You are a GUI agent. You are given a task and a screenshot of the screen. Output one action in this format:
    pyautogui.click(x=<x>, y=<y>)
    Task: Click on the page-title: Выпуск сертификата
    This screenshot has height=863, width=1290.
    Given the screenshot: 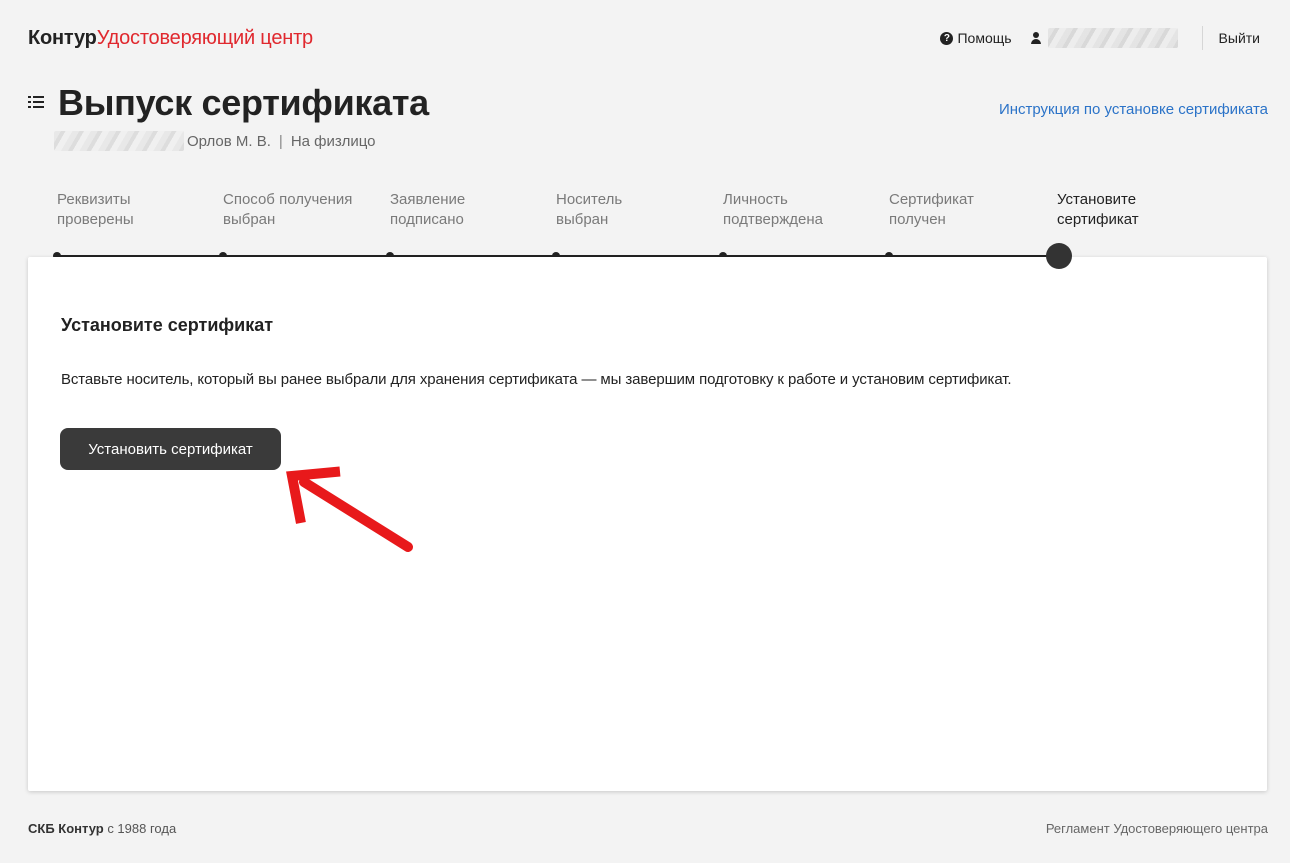 What is the action you would take?
    pyautogui.click(x=243, y=102)
    